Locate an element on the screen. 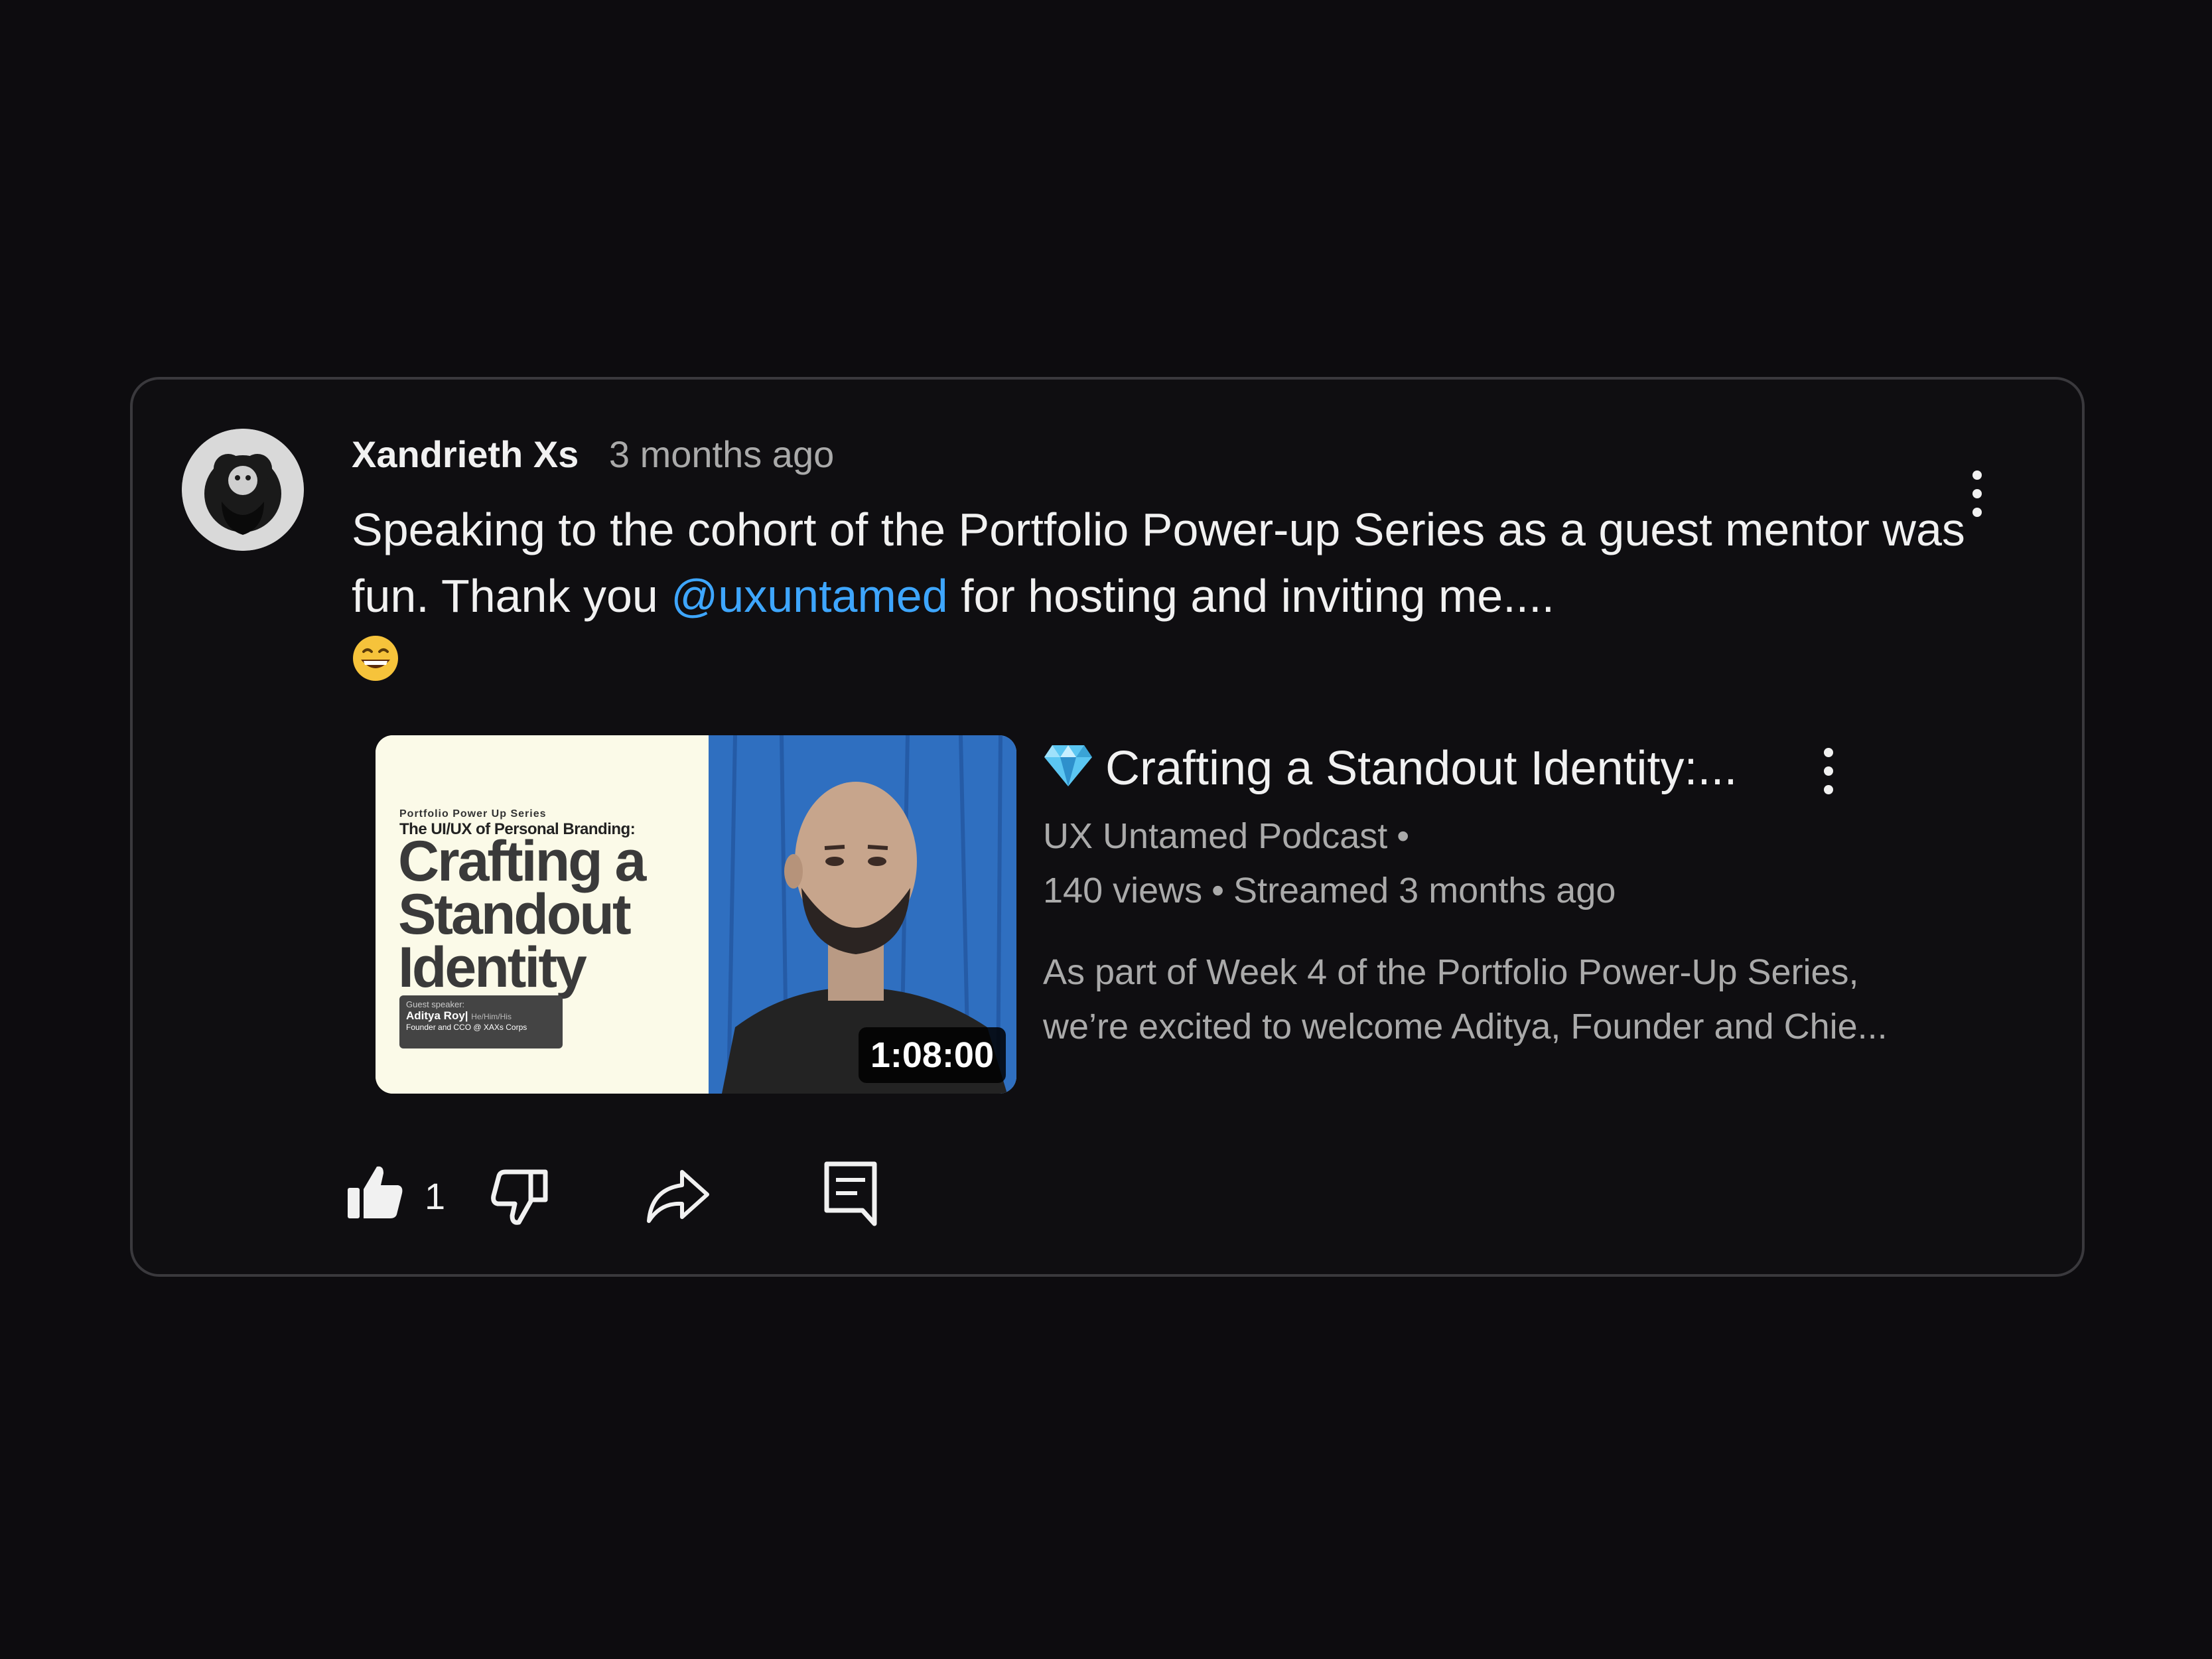 The height and width of the screenshot is (1659, 2212). grinning-face-icon is located at coordinates (375, 666).